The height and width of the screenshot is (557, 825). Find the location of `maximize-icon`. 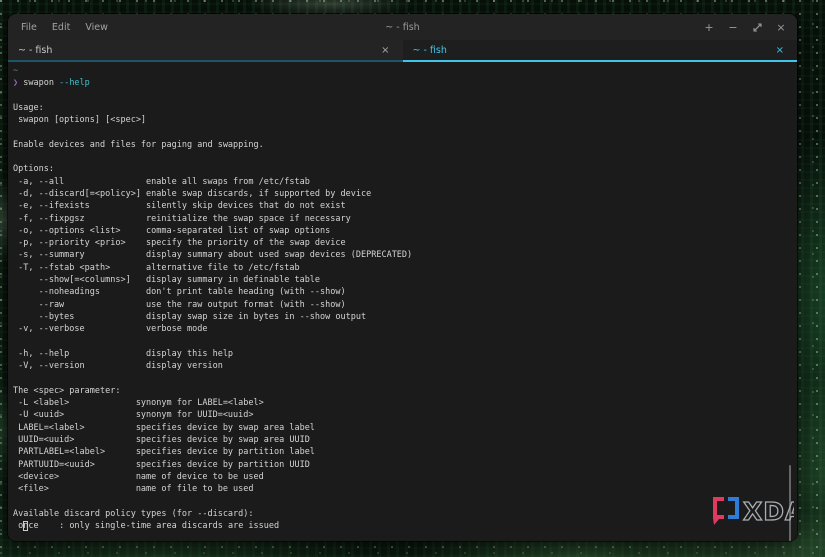

maximize-icon is located at coordinates (757, 27).